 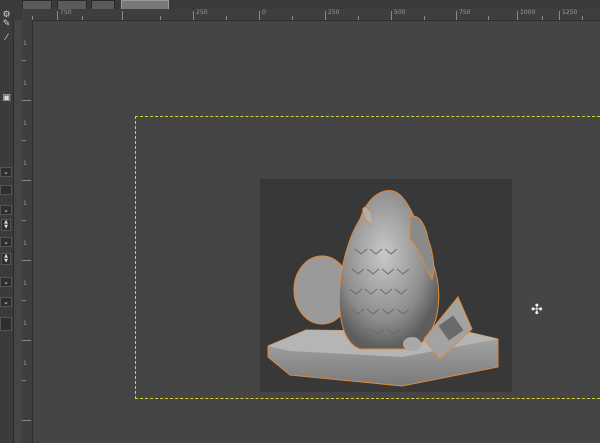 I want to click on option-button, so click(x=6, y=190).